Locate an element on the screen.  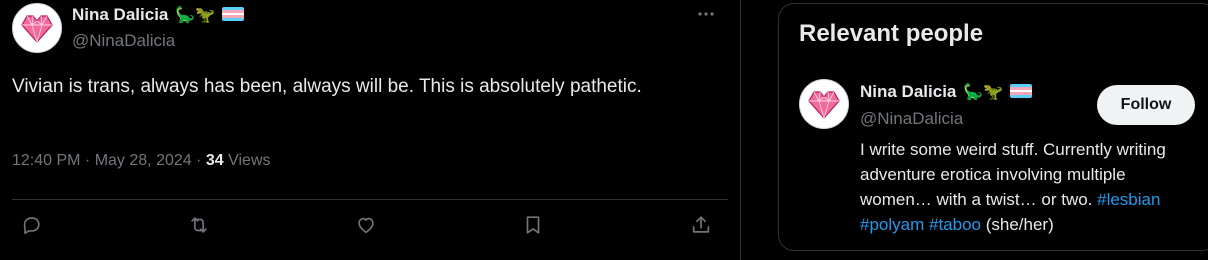
tweet-meta: 12:40 PM · May 28, 2024 · 34 Views is located at coordinates (141, 161).